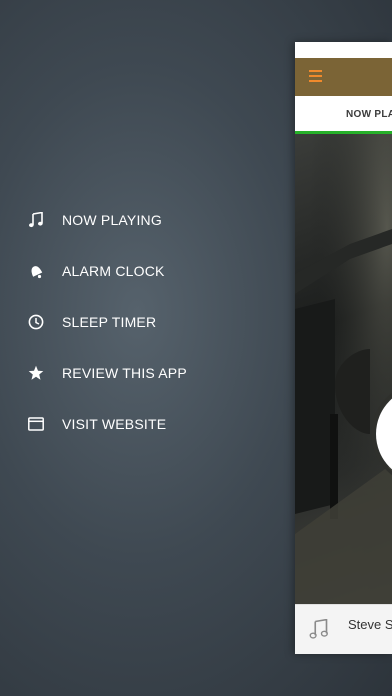 This screenshot has width=392, height=696. Describe the element at coordinates (109, 322) in the screenshot. I see `menu-item-label: SLEEP TIMER` at that location.